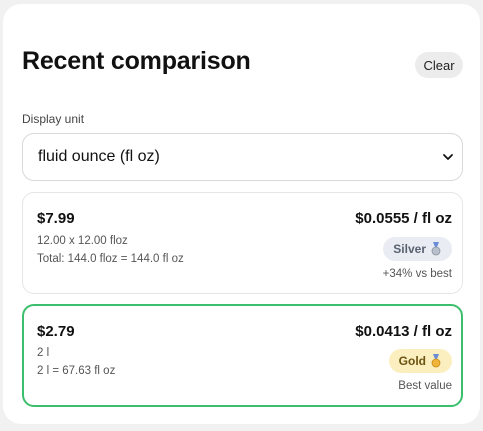 This screenshot has width=483, height=431. What do you see at coordinates (403, 331) in the screenshot?
I see `item-unit-price: $0.0413 / fl oz` at bounding box center [403, 331].